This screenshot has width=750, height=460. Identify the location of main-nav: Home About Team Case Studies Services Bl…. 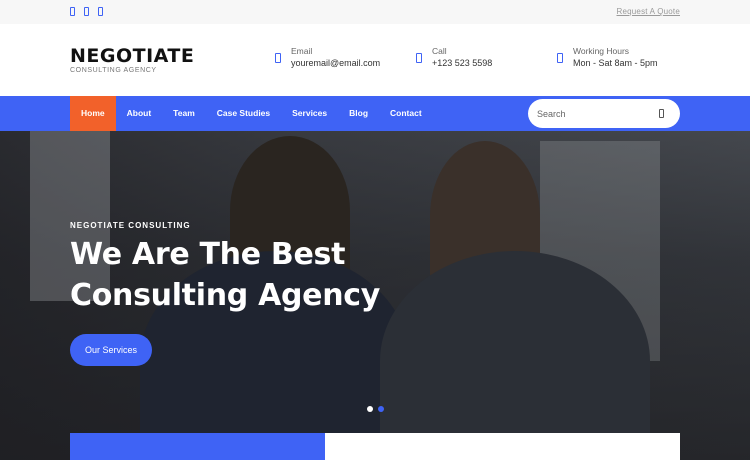
(375, 113).